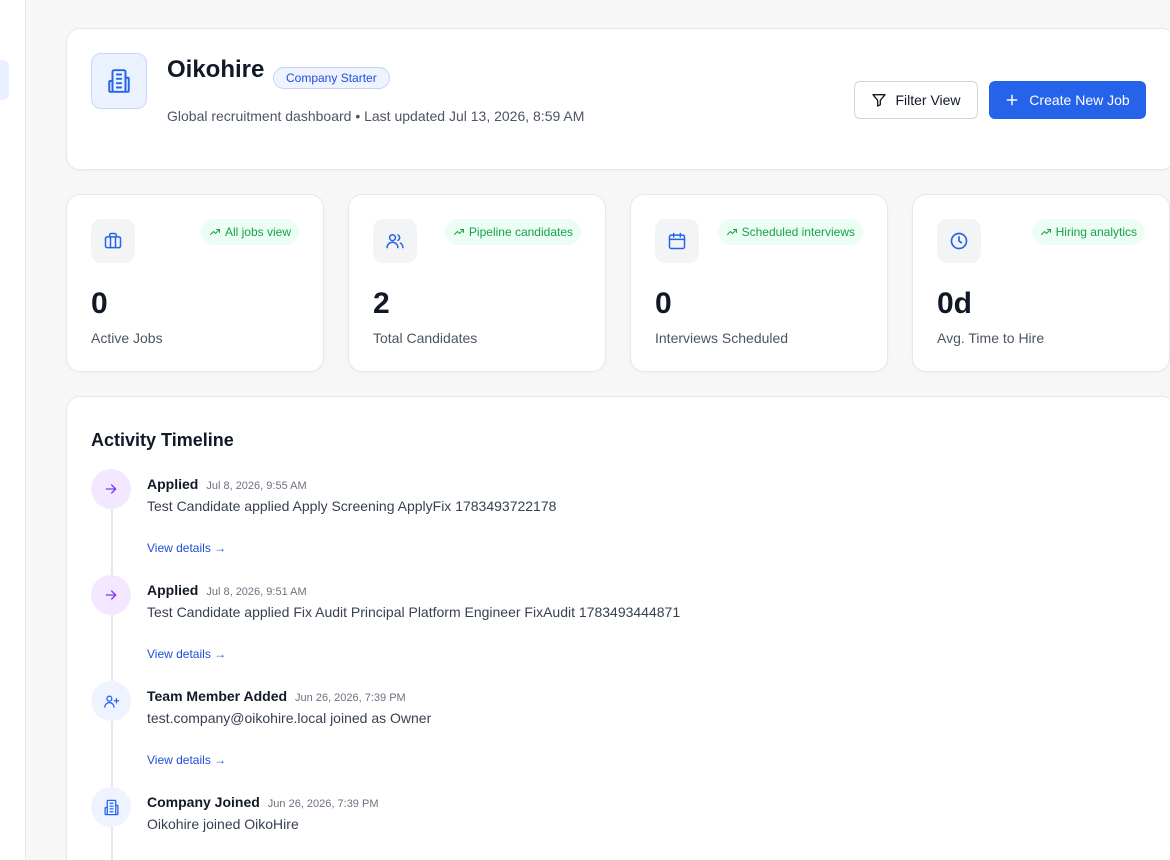  What do you see at coordinates (1088, 232) in the screenshot?
I see `trend-pill: Hiring analytics` at bounding box center [1088, 232].